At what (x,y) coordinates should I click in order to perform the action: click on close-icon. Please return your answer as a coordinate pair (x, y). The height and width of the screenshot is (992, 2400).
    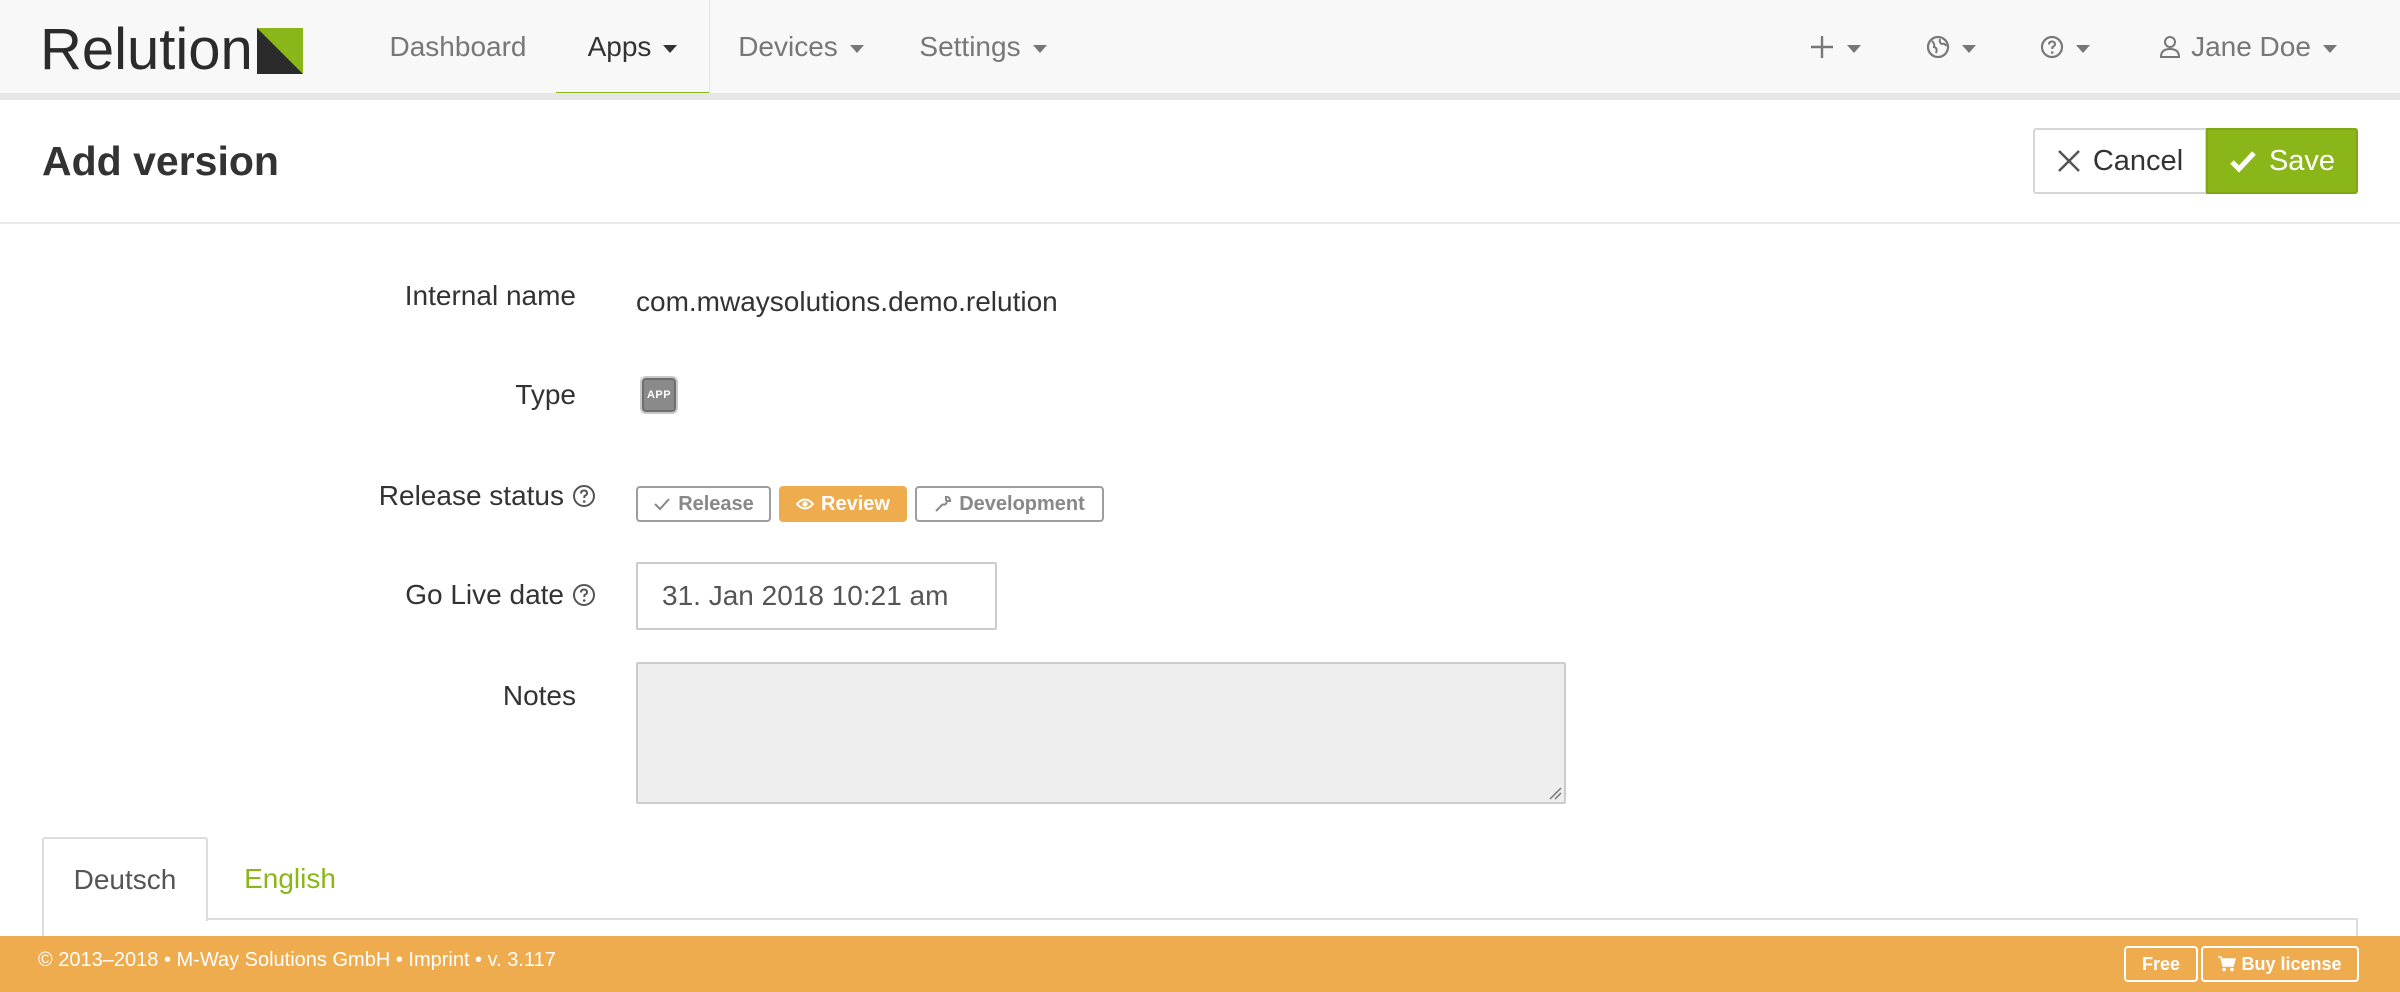
    Looking at the image, I should click on (2068, 161).